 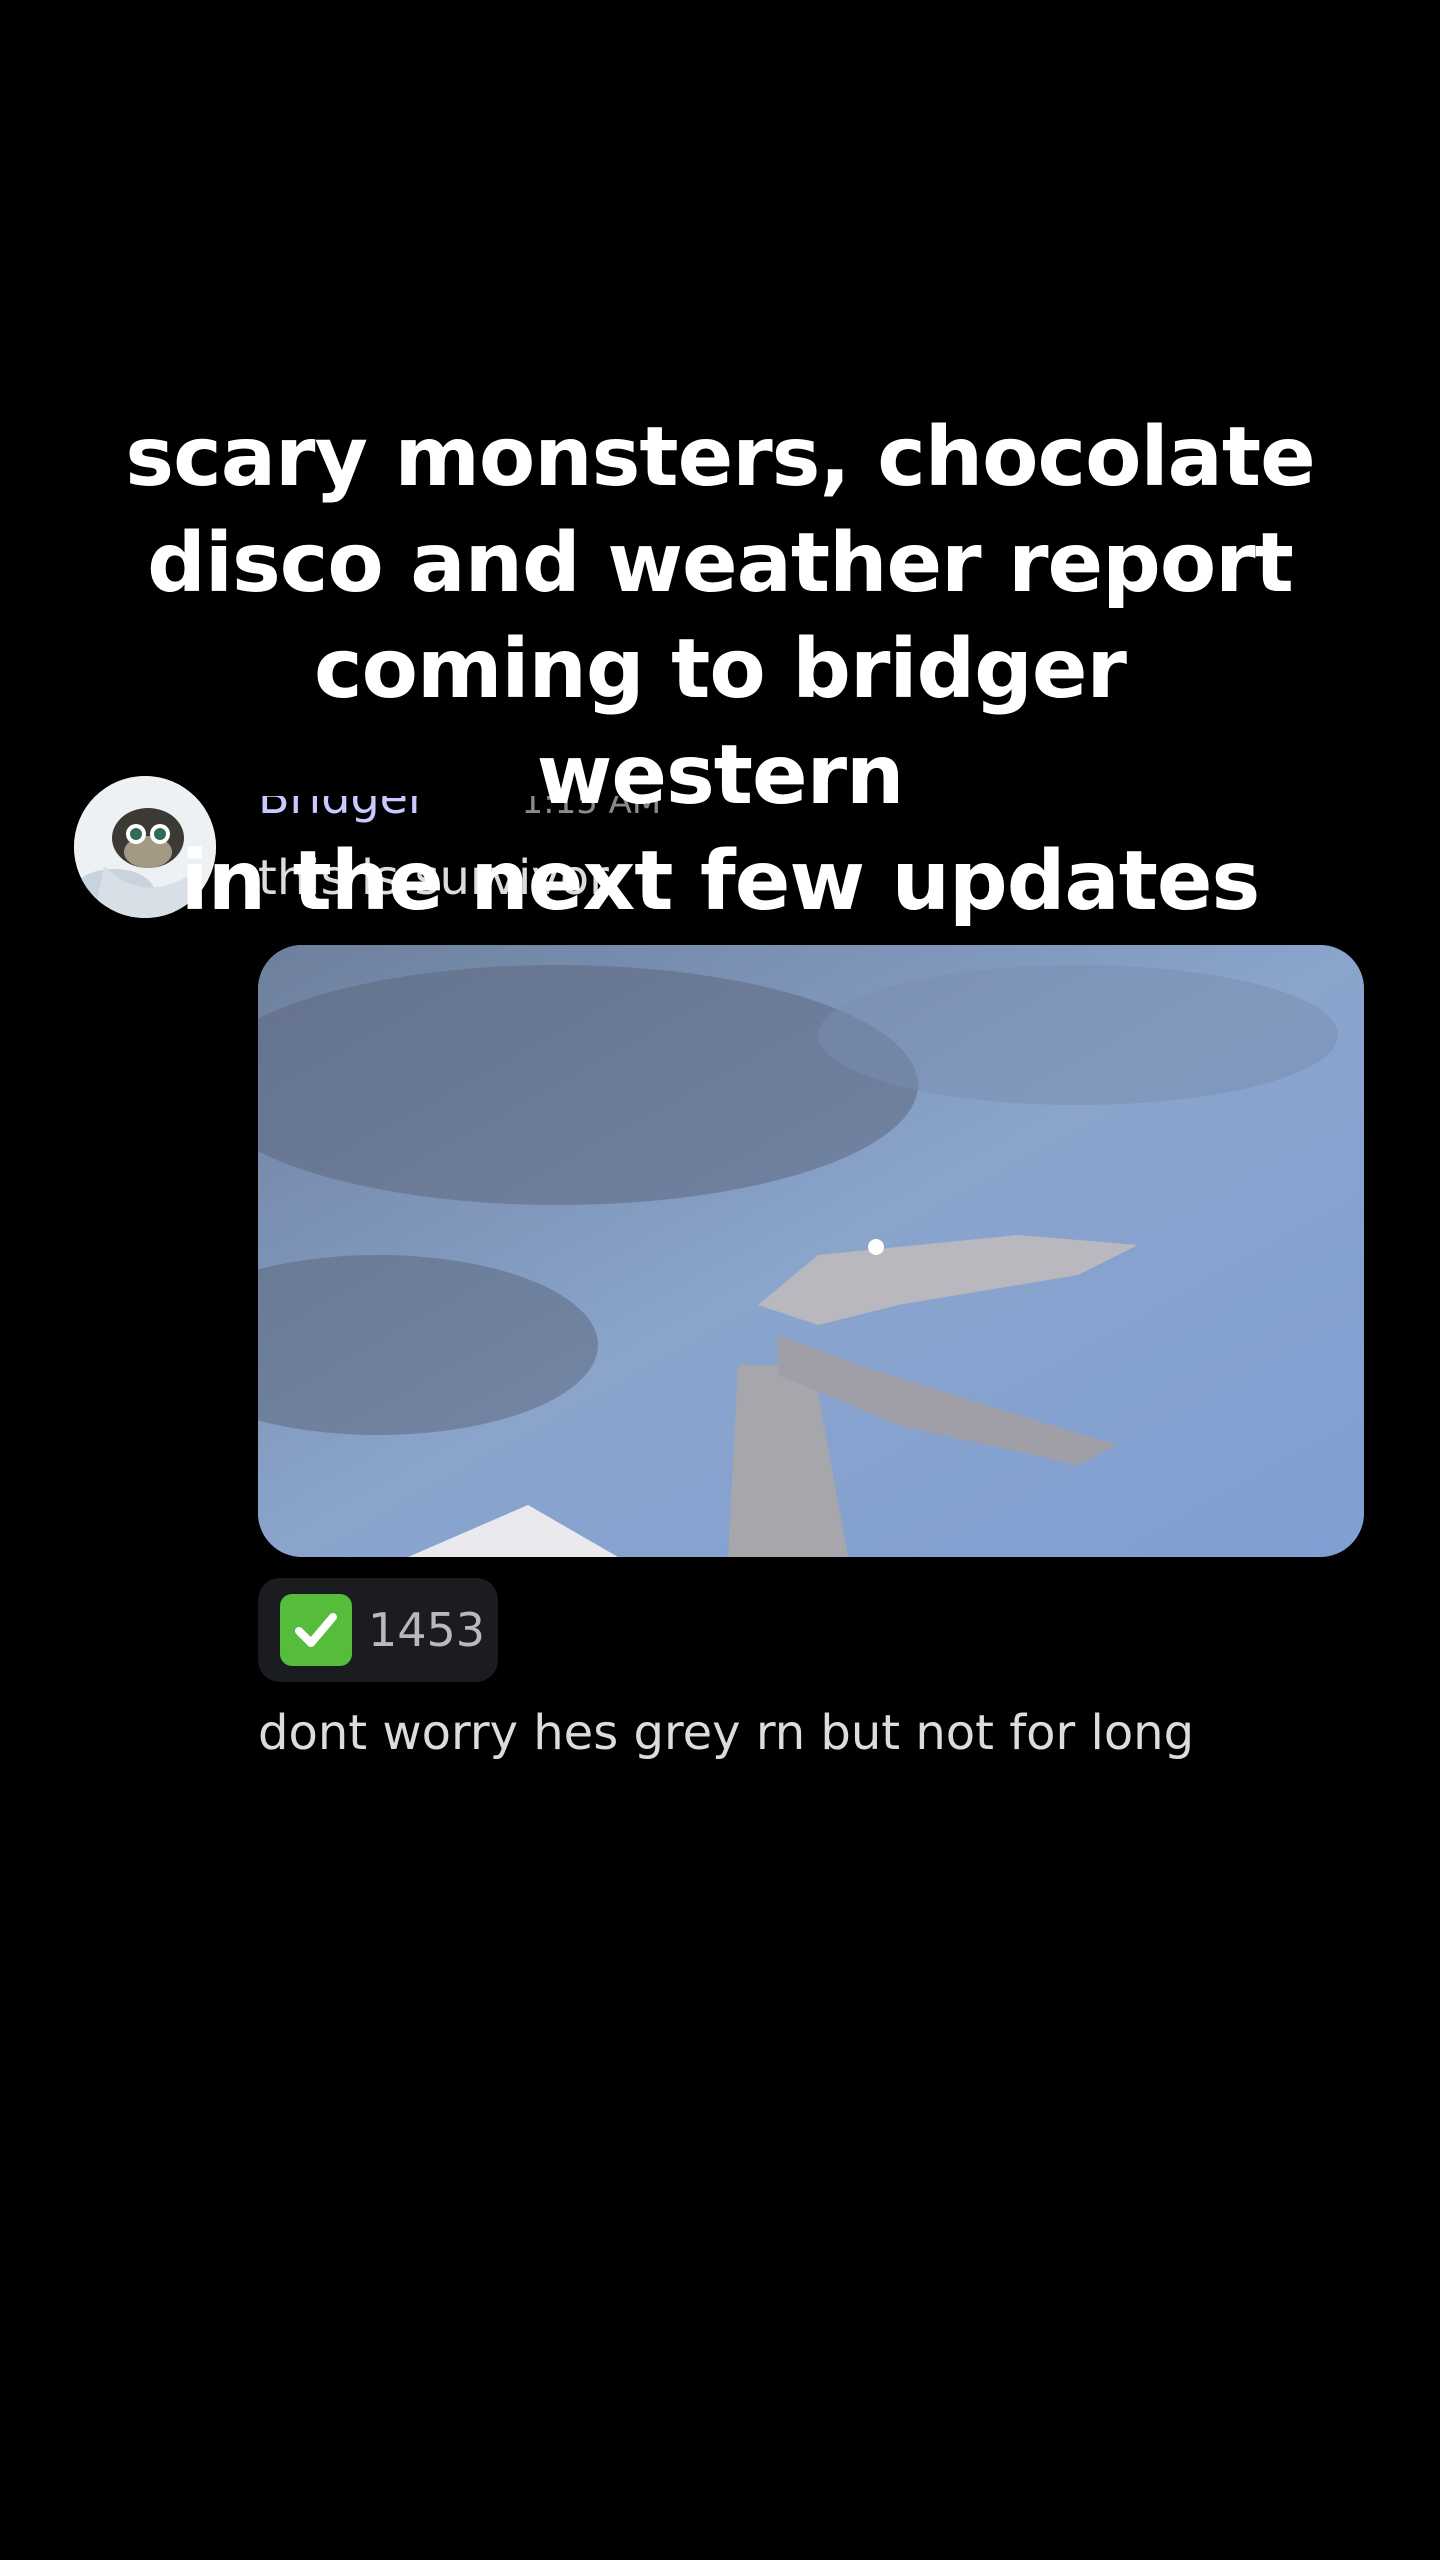 I want to click on reaction-pill: 1453, so click(x=378, y=1630).